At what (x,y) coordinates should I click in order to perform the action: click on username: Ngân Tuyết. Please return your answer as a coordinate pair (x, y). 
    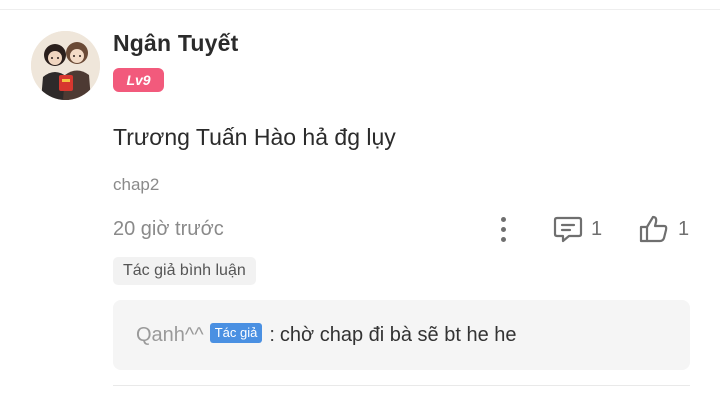
    Looking at the image, I should click on (176, 43).